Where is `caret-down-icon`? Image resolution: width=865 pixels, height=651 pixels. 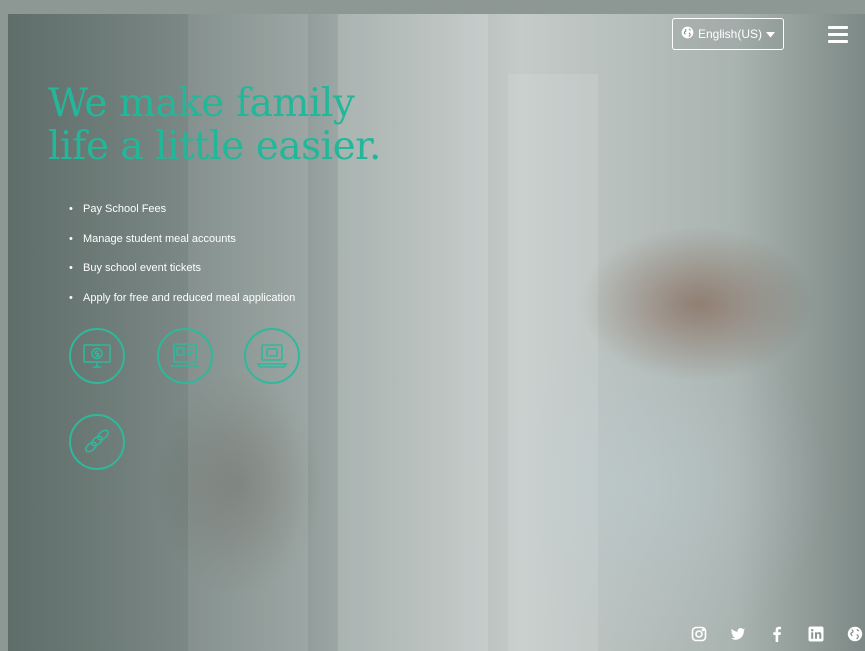
caret-down-icon is located at coordinates (771, 34).